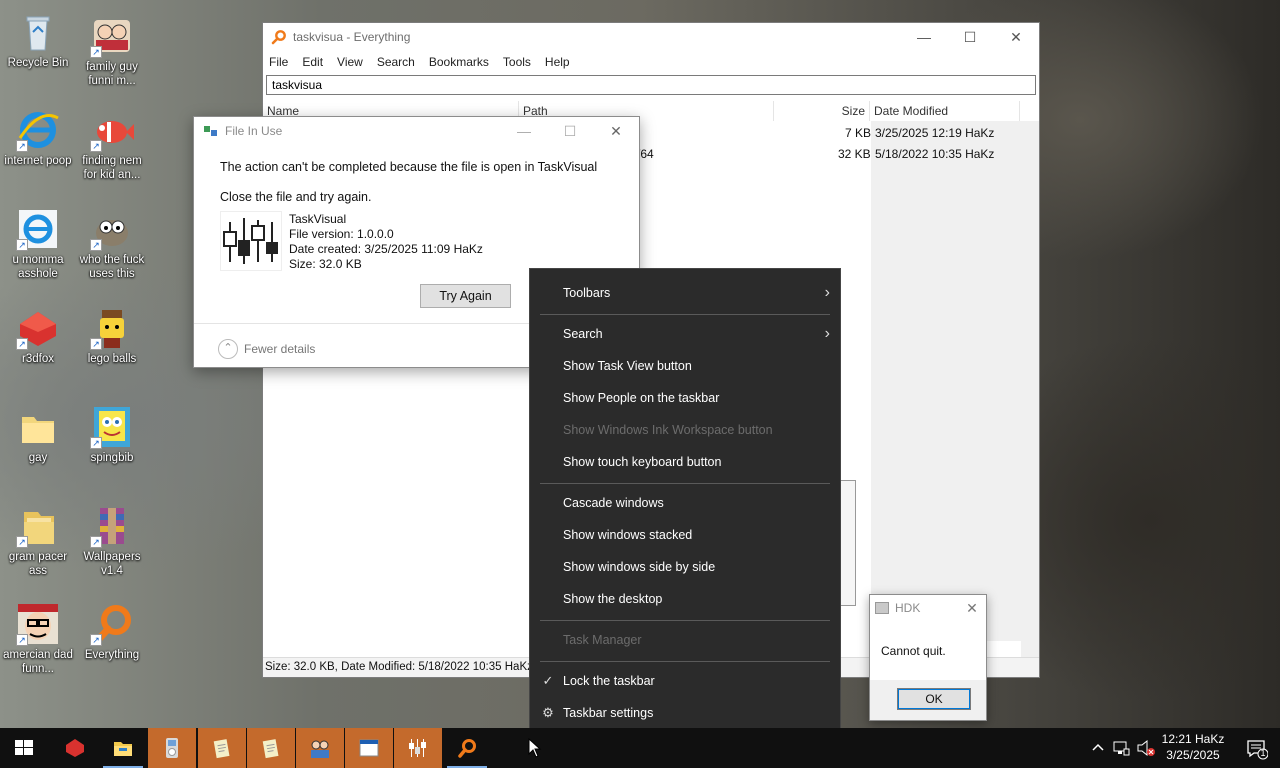 This screenshot has width=1280, height=768. Describe the element at coordinates (38, 541) in the screenshot. I see `desktop-icon-gram-pacer: ↗ gram pacer ass` at that location.